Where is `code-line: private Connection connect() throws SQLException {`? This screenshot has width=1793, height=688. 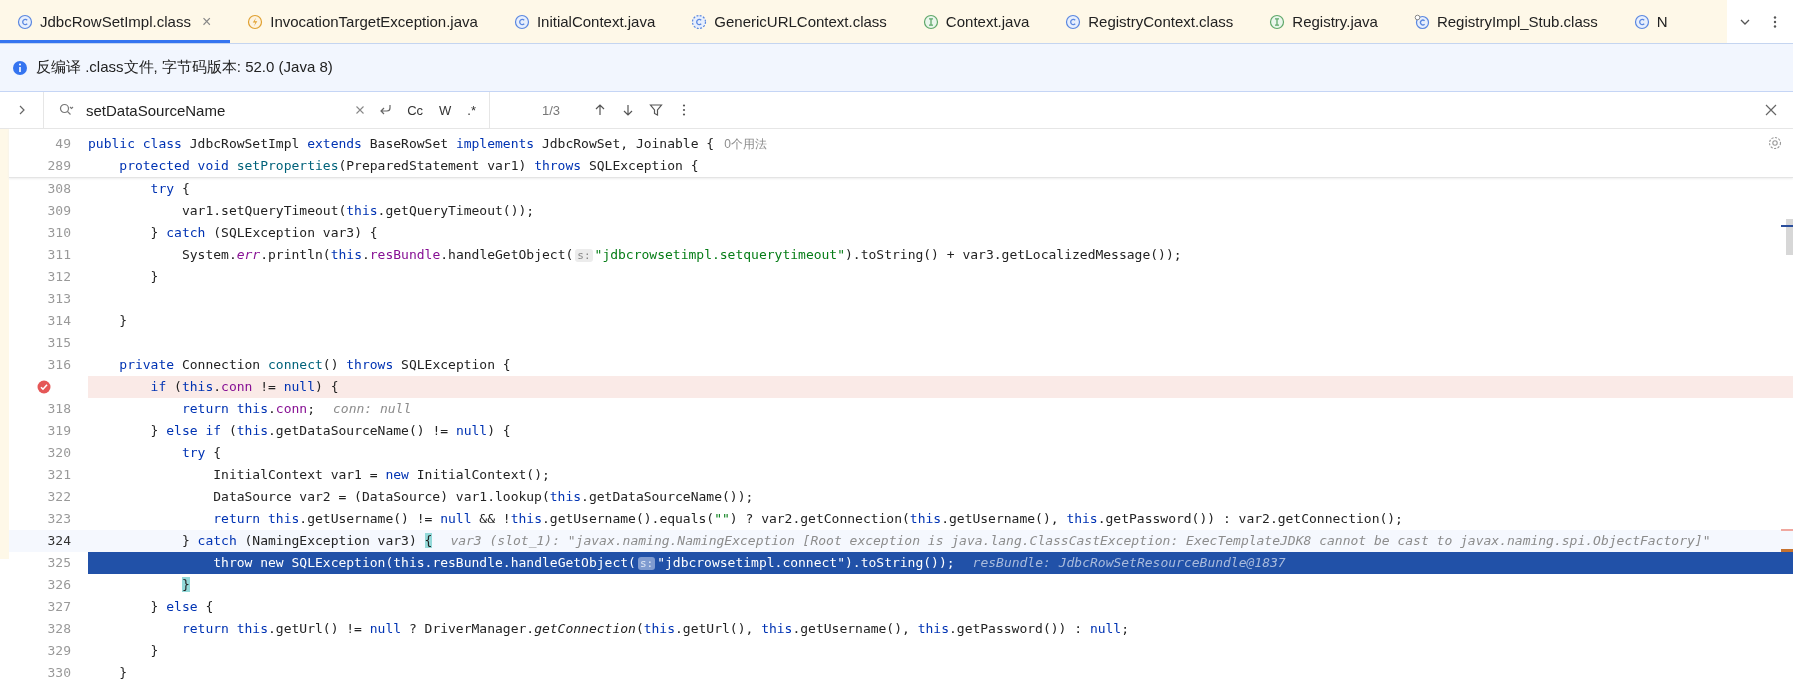 code-line: private Connection connect() throws SQLException { is located at coordinates (314, 365).